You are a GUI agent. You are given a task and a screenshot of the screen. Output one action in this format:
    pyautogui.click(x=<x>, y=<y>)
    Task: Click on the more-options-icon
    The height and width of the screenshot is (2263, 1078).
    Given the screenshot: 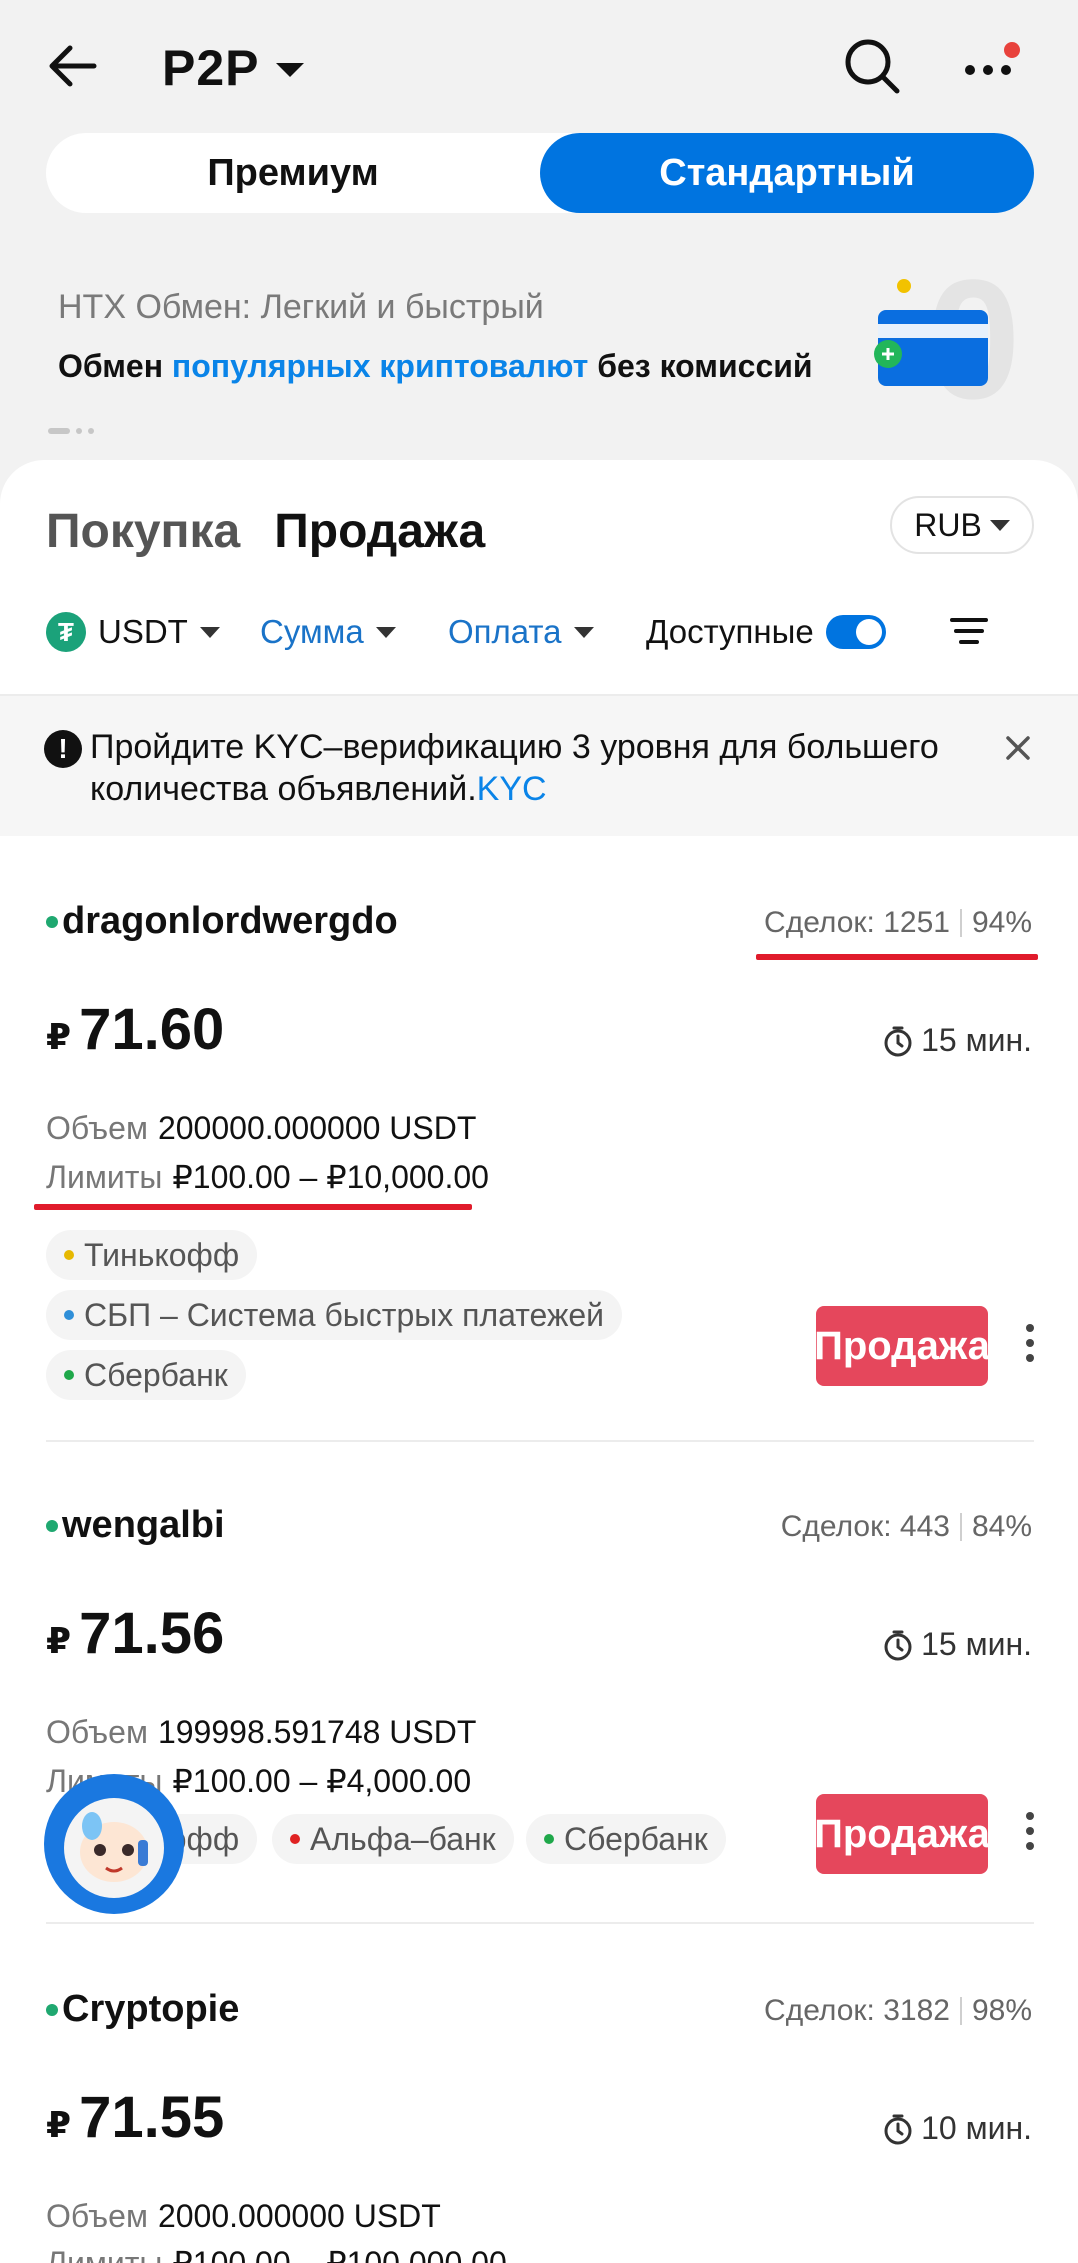 What is the action you would take?
    pyautogui.click(x=995, y=68)
    